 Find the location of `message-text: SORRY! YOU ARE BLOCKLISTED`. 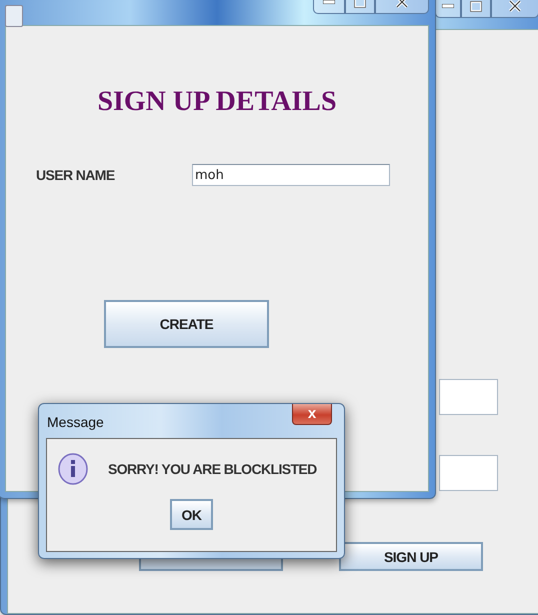

message-text: SORRY! YOU ARE BLOCKLISTED is located at coordinates (212, 469).